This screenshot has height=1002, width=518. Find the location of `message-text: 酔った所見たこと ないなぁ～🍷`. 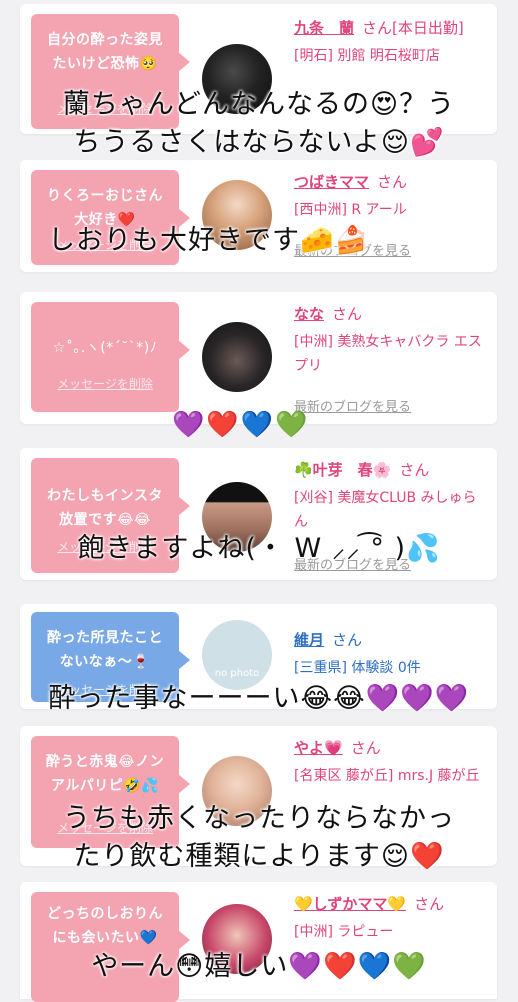

message-text: 酔った所見たこと ないなぁ～🍷 is located at coordinates (105, 650).